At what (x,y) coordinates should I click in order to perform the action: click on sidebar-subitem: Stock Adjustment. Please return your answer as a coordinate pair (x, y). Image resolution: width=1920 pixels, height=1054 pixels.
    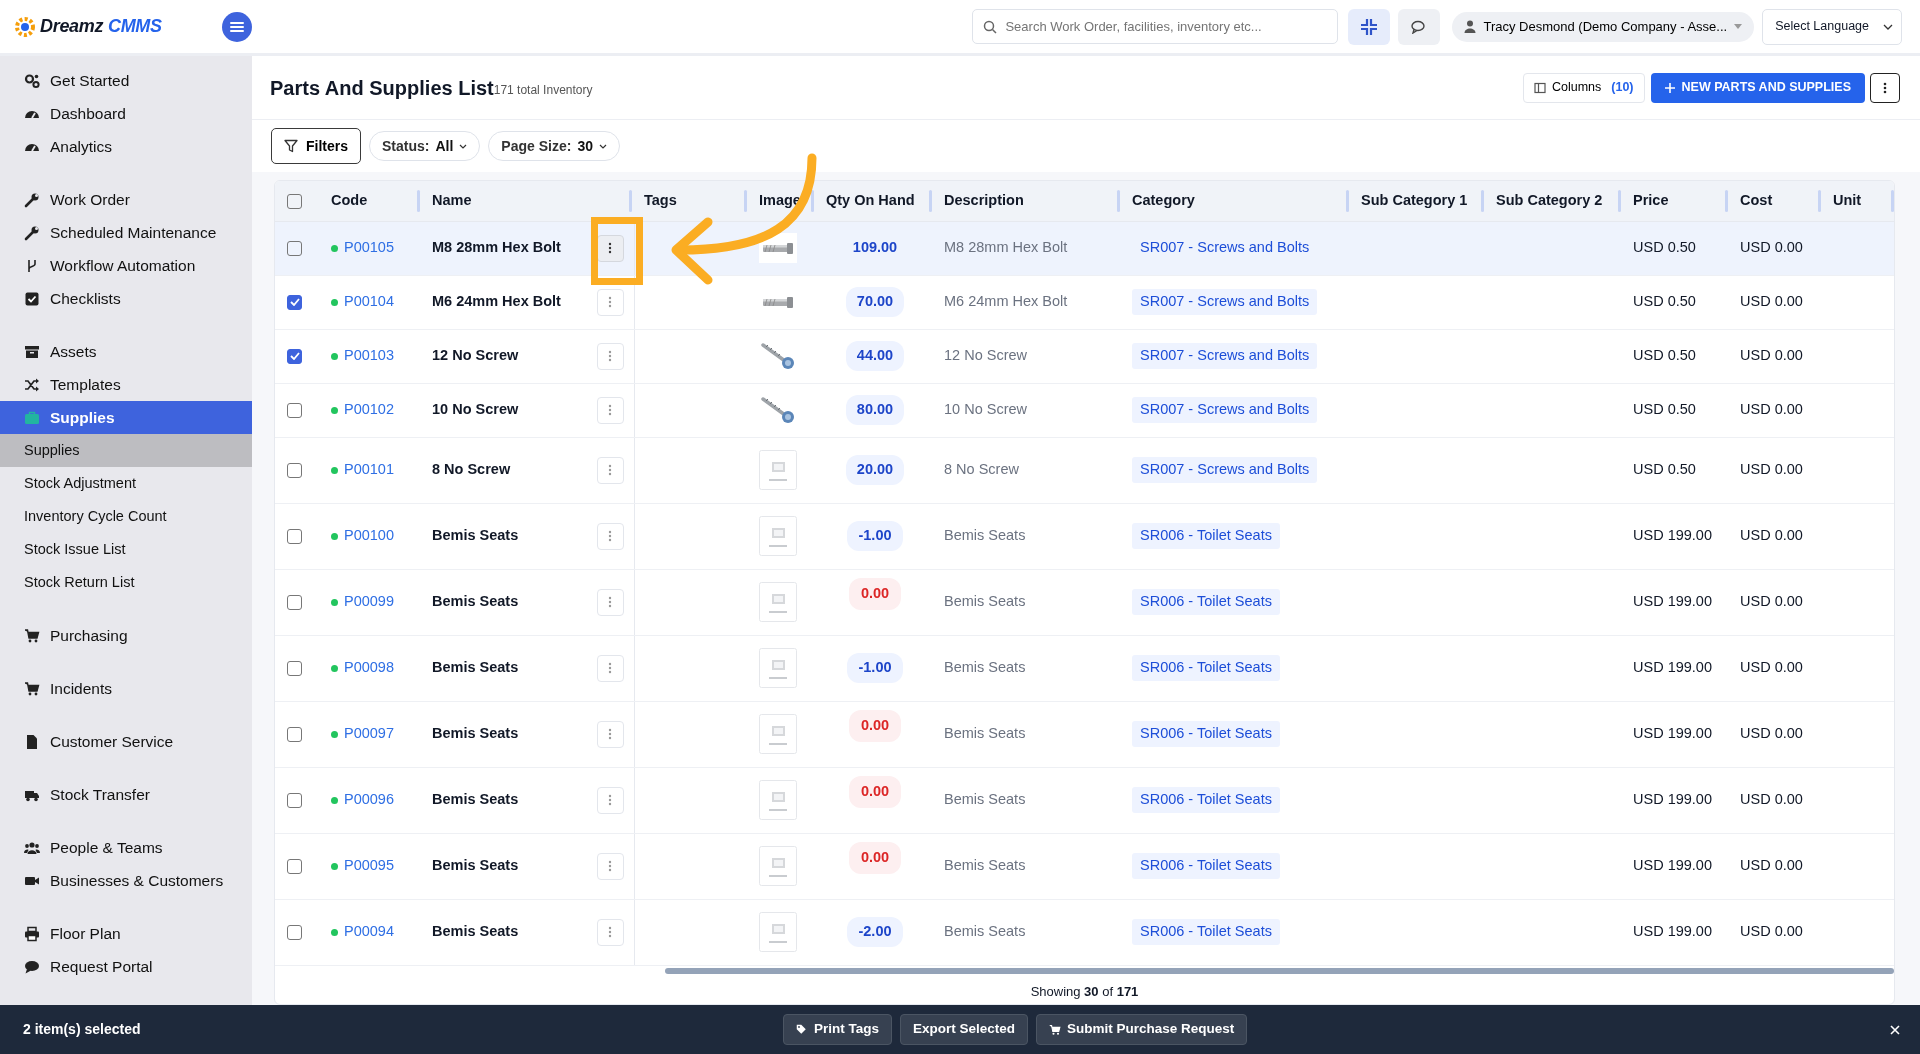
    Looking at the image, I should click on (126, 483).